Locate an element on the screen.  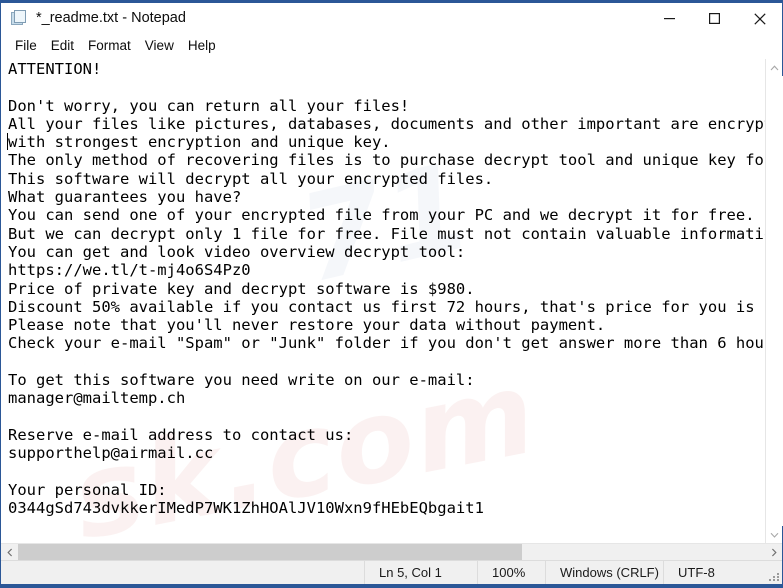
menu-item-format: Format is located at coordinates (109, 46).